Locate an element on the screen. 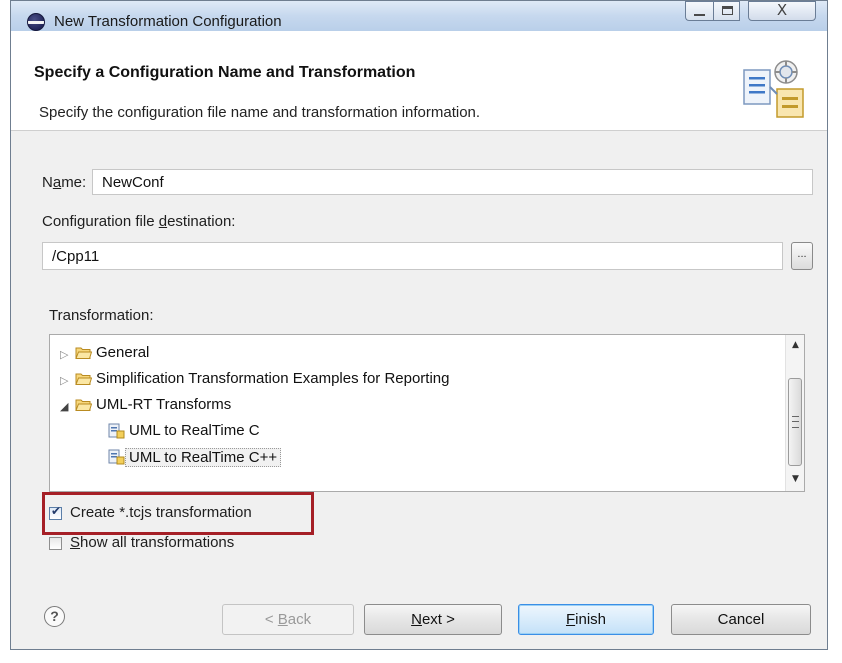  scroll-down-icon: ▼ is located at coordinates (795, 479).